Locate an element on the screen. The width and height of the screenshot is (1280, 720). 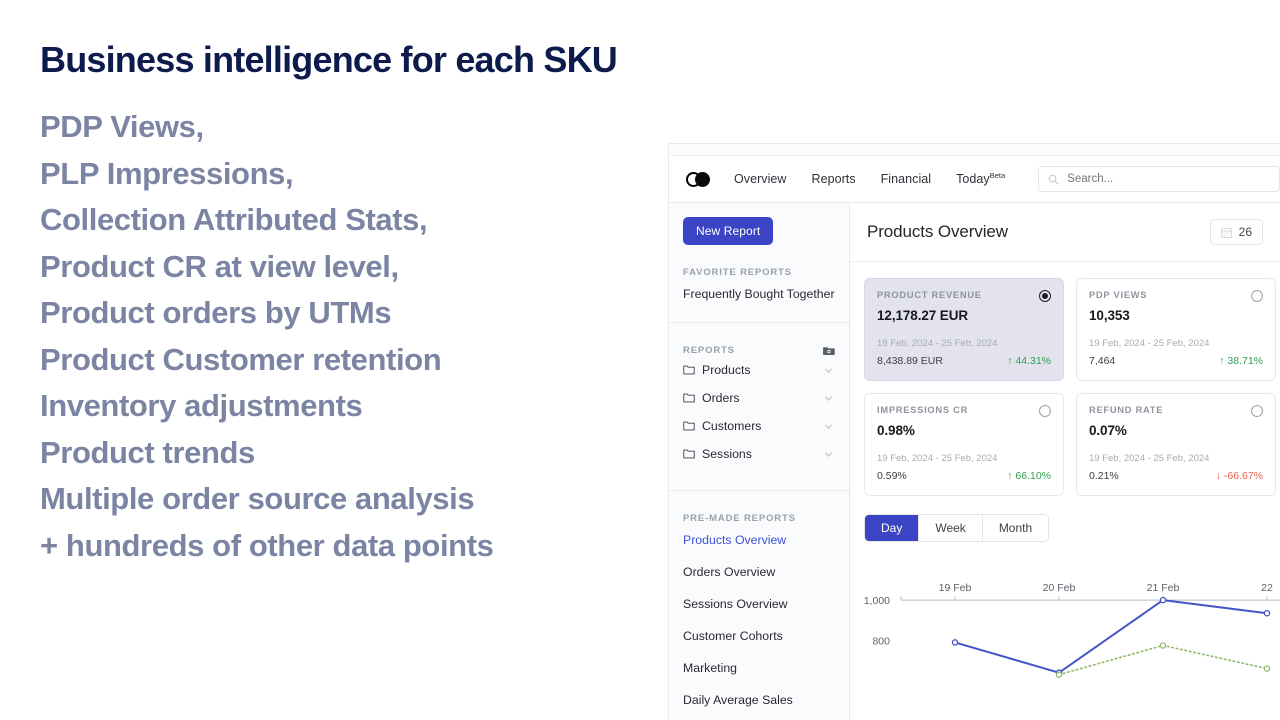
chart-series-current is located at coordinates (1111, 636).